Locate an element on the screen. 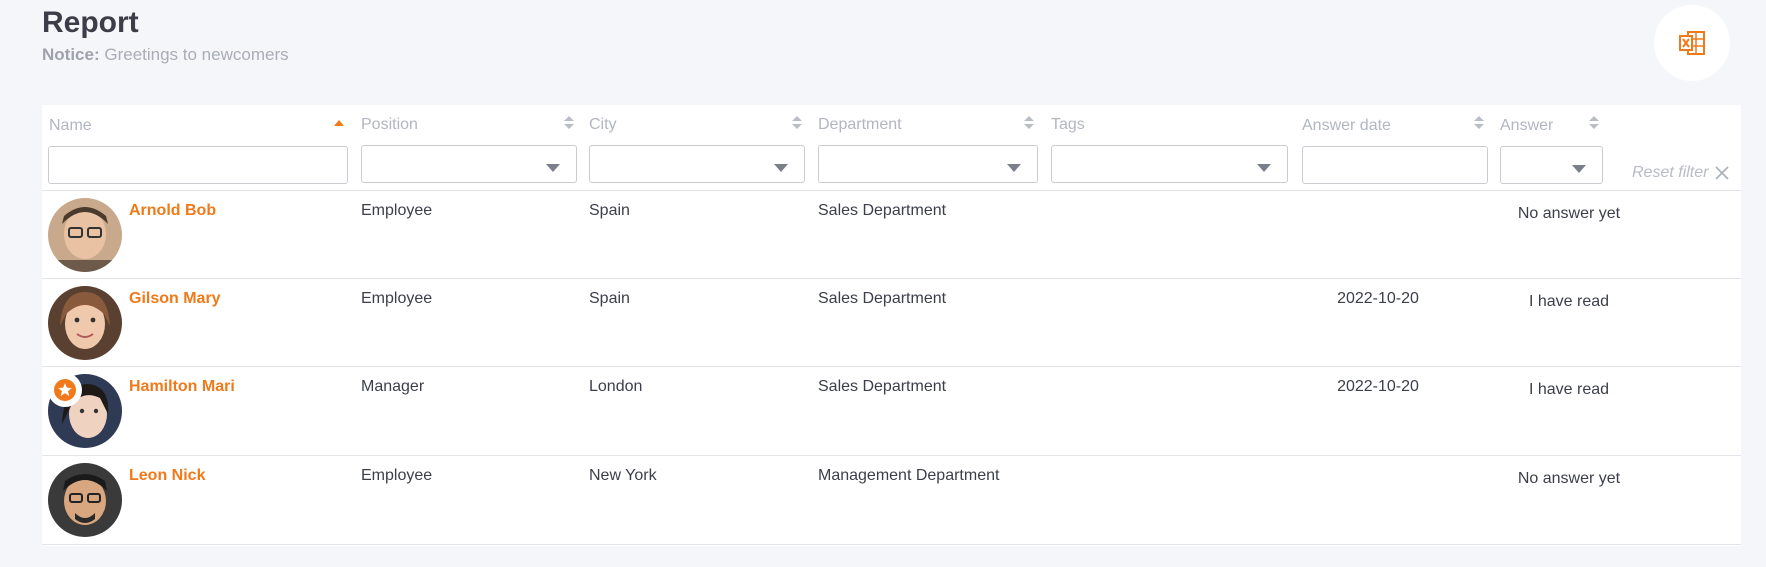 The height and width of the screenshot is (567, 1766). sort-ascending-icon is located at coordinates (339, 123).